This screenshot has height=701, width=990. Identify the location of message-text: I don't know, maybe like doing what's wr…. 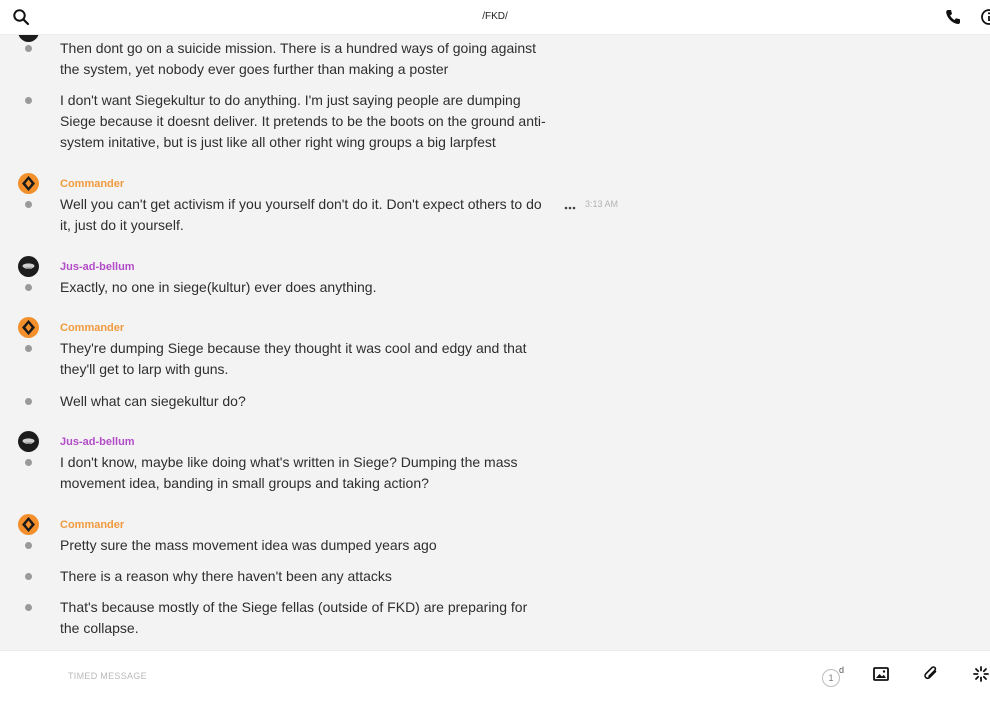
(289, 472).